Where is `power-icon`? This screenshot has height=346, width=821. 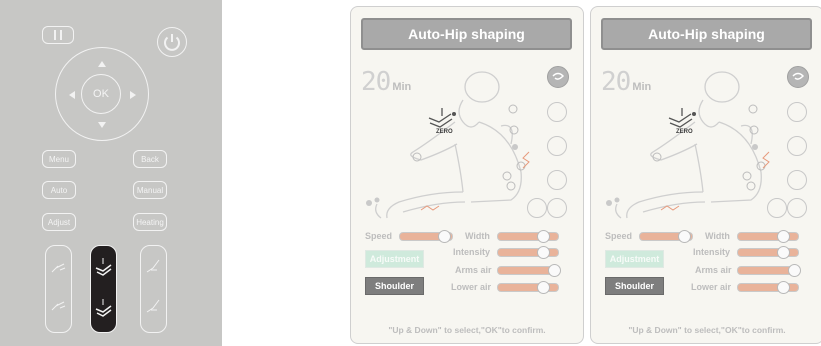
power-icon is located at coordinates (172, 42).